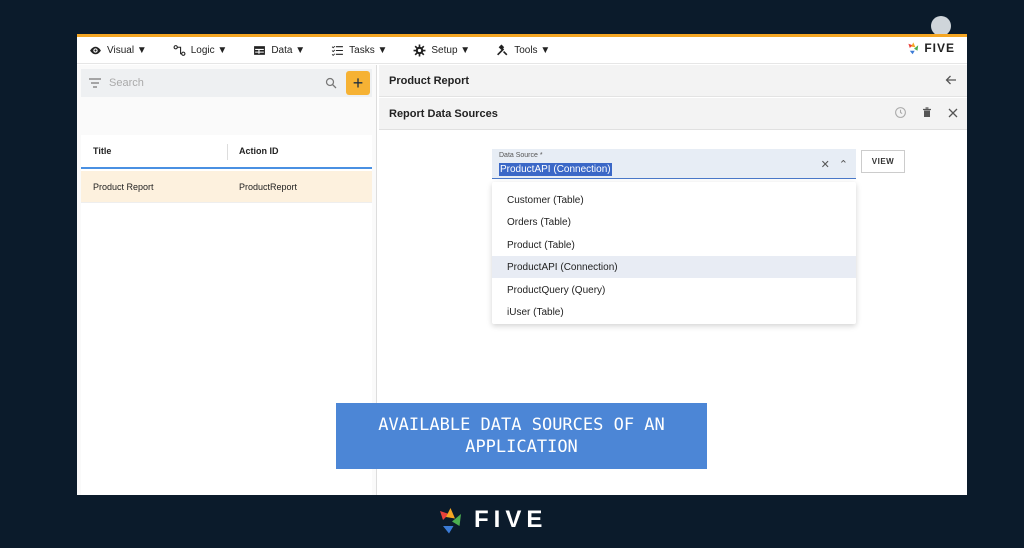 This screenshot has width=1024, height=548. What do you see at coordinates (259, 151) in the screenshot?
I see `column-action-id: Action ID` at bounding box center [259, 151].